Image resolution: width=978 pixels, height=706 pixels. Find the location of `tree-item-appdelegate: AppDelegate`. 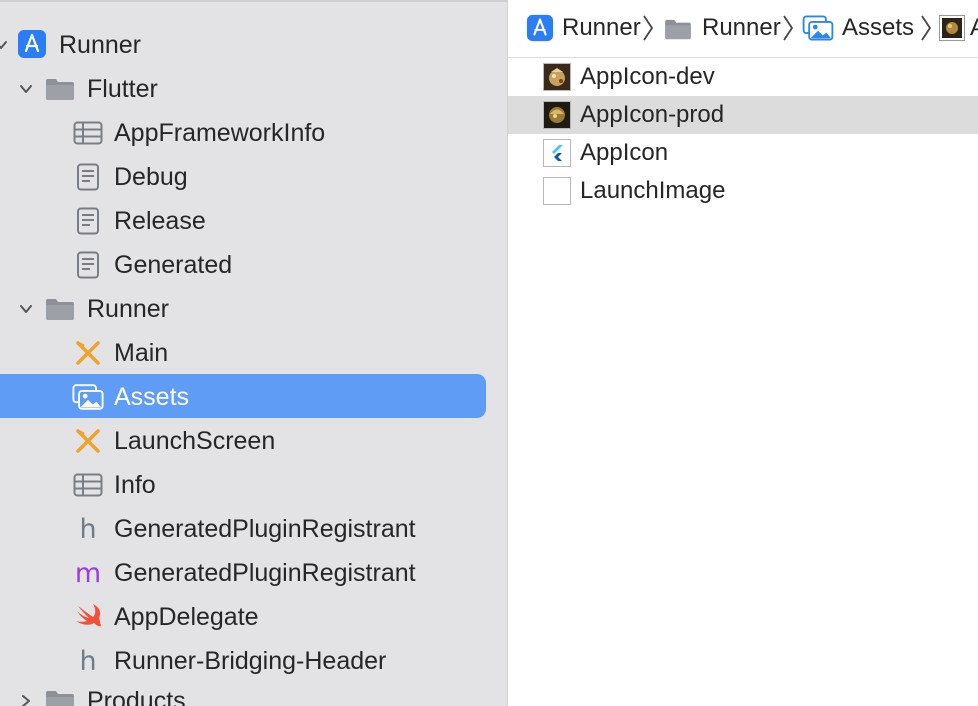

tree-item-appdelegate: AppDelegate is located at coordinates (186, 617).